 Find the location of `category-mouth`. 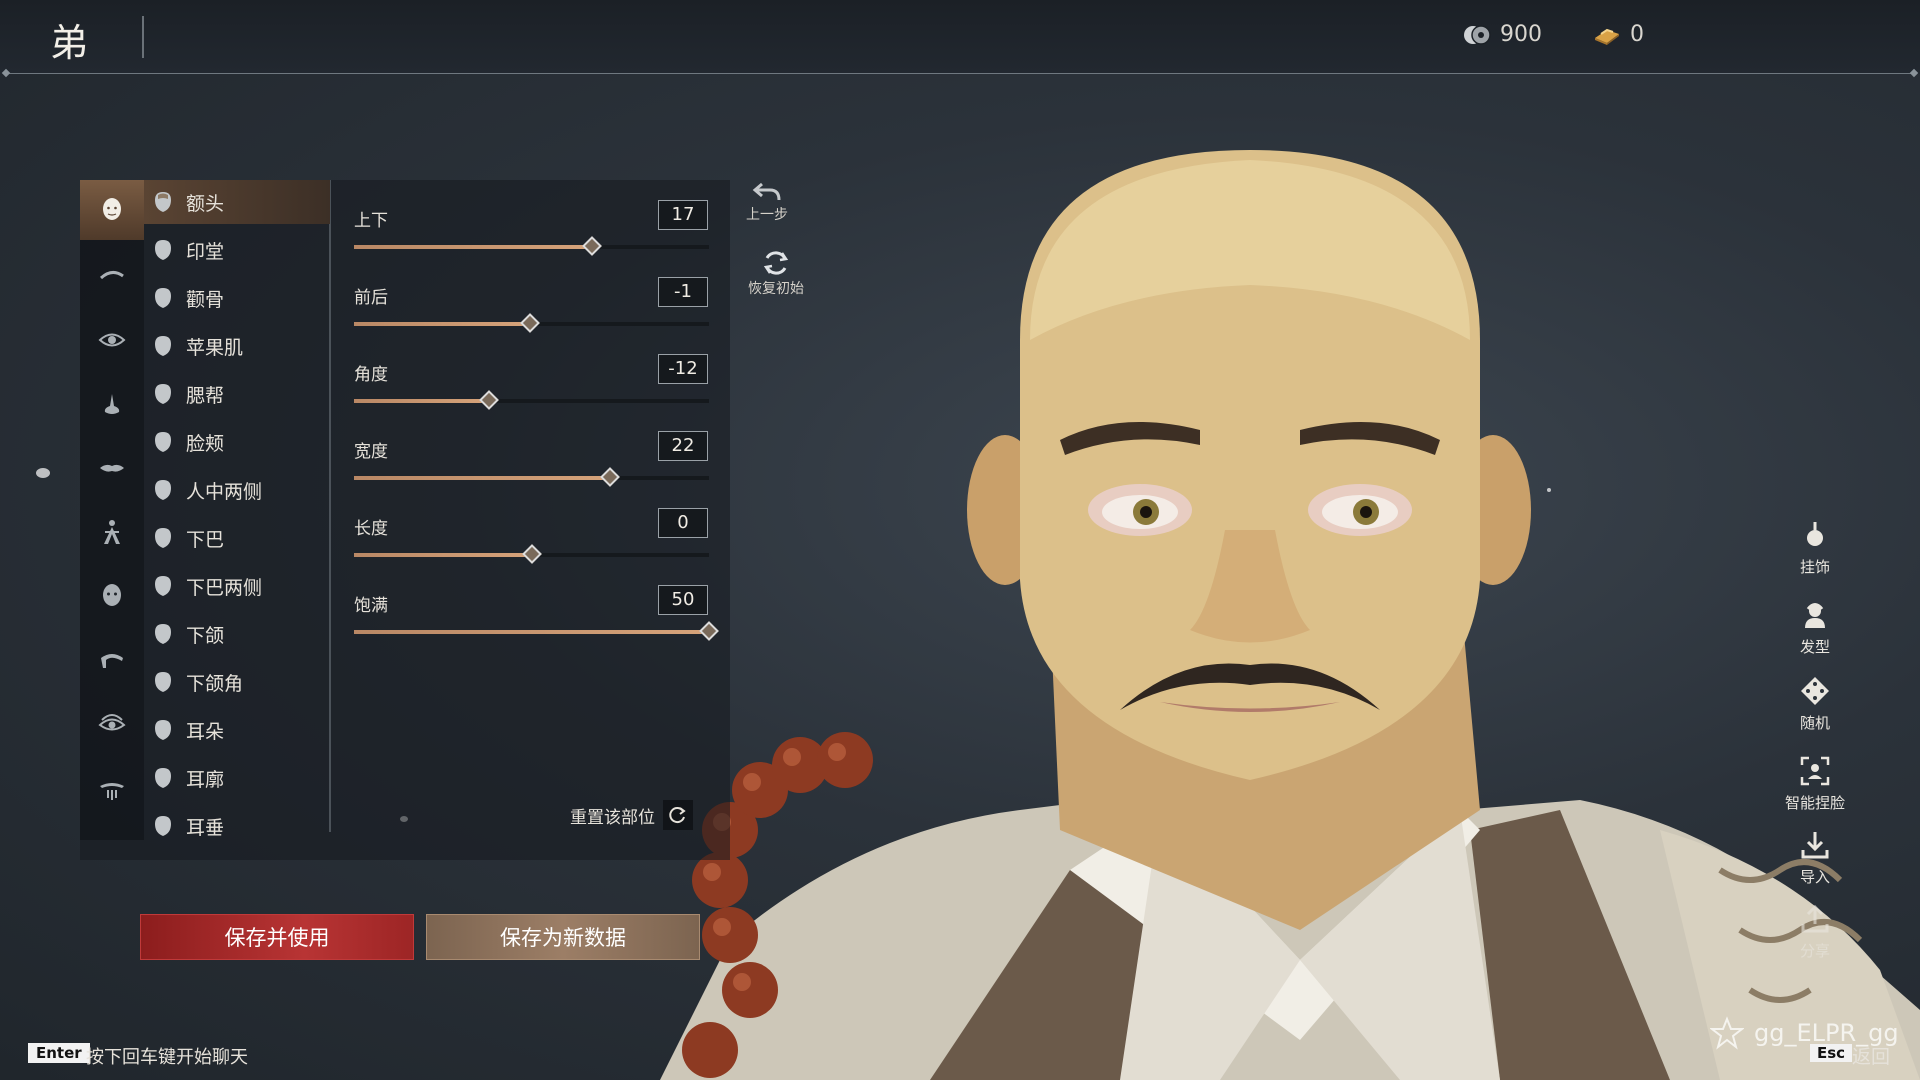

category-mouth is located at coordinates (112, 468).